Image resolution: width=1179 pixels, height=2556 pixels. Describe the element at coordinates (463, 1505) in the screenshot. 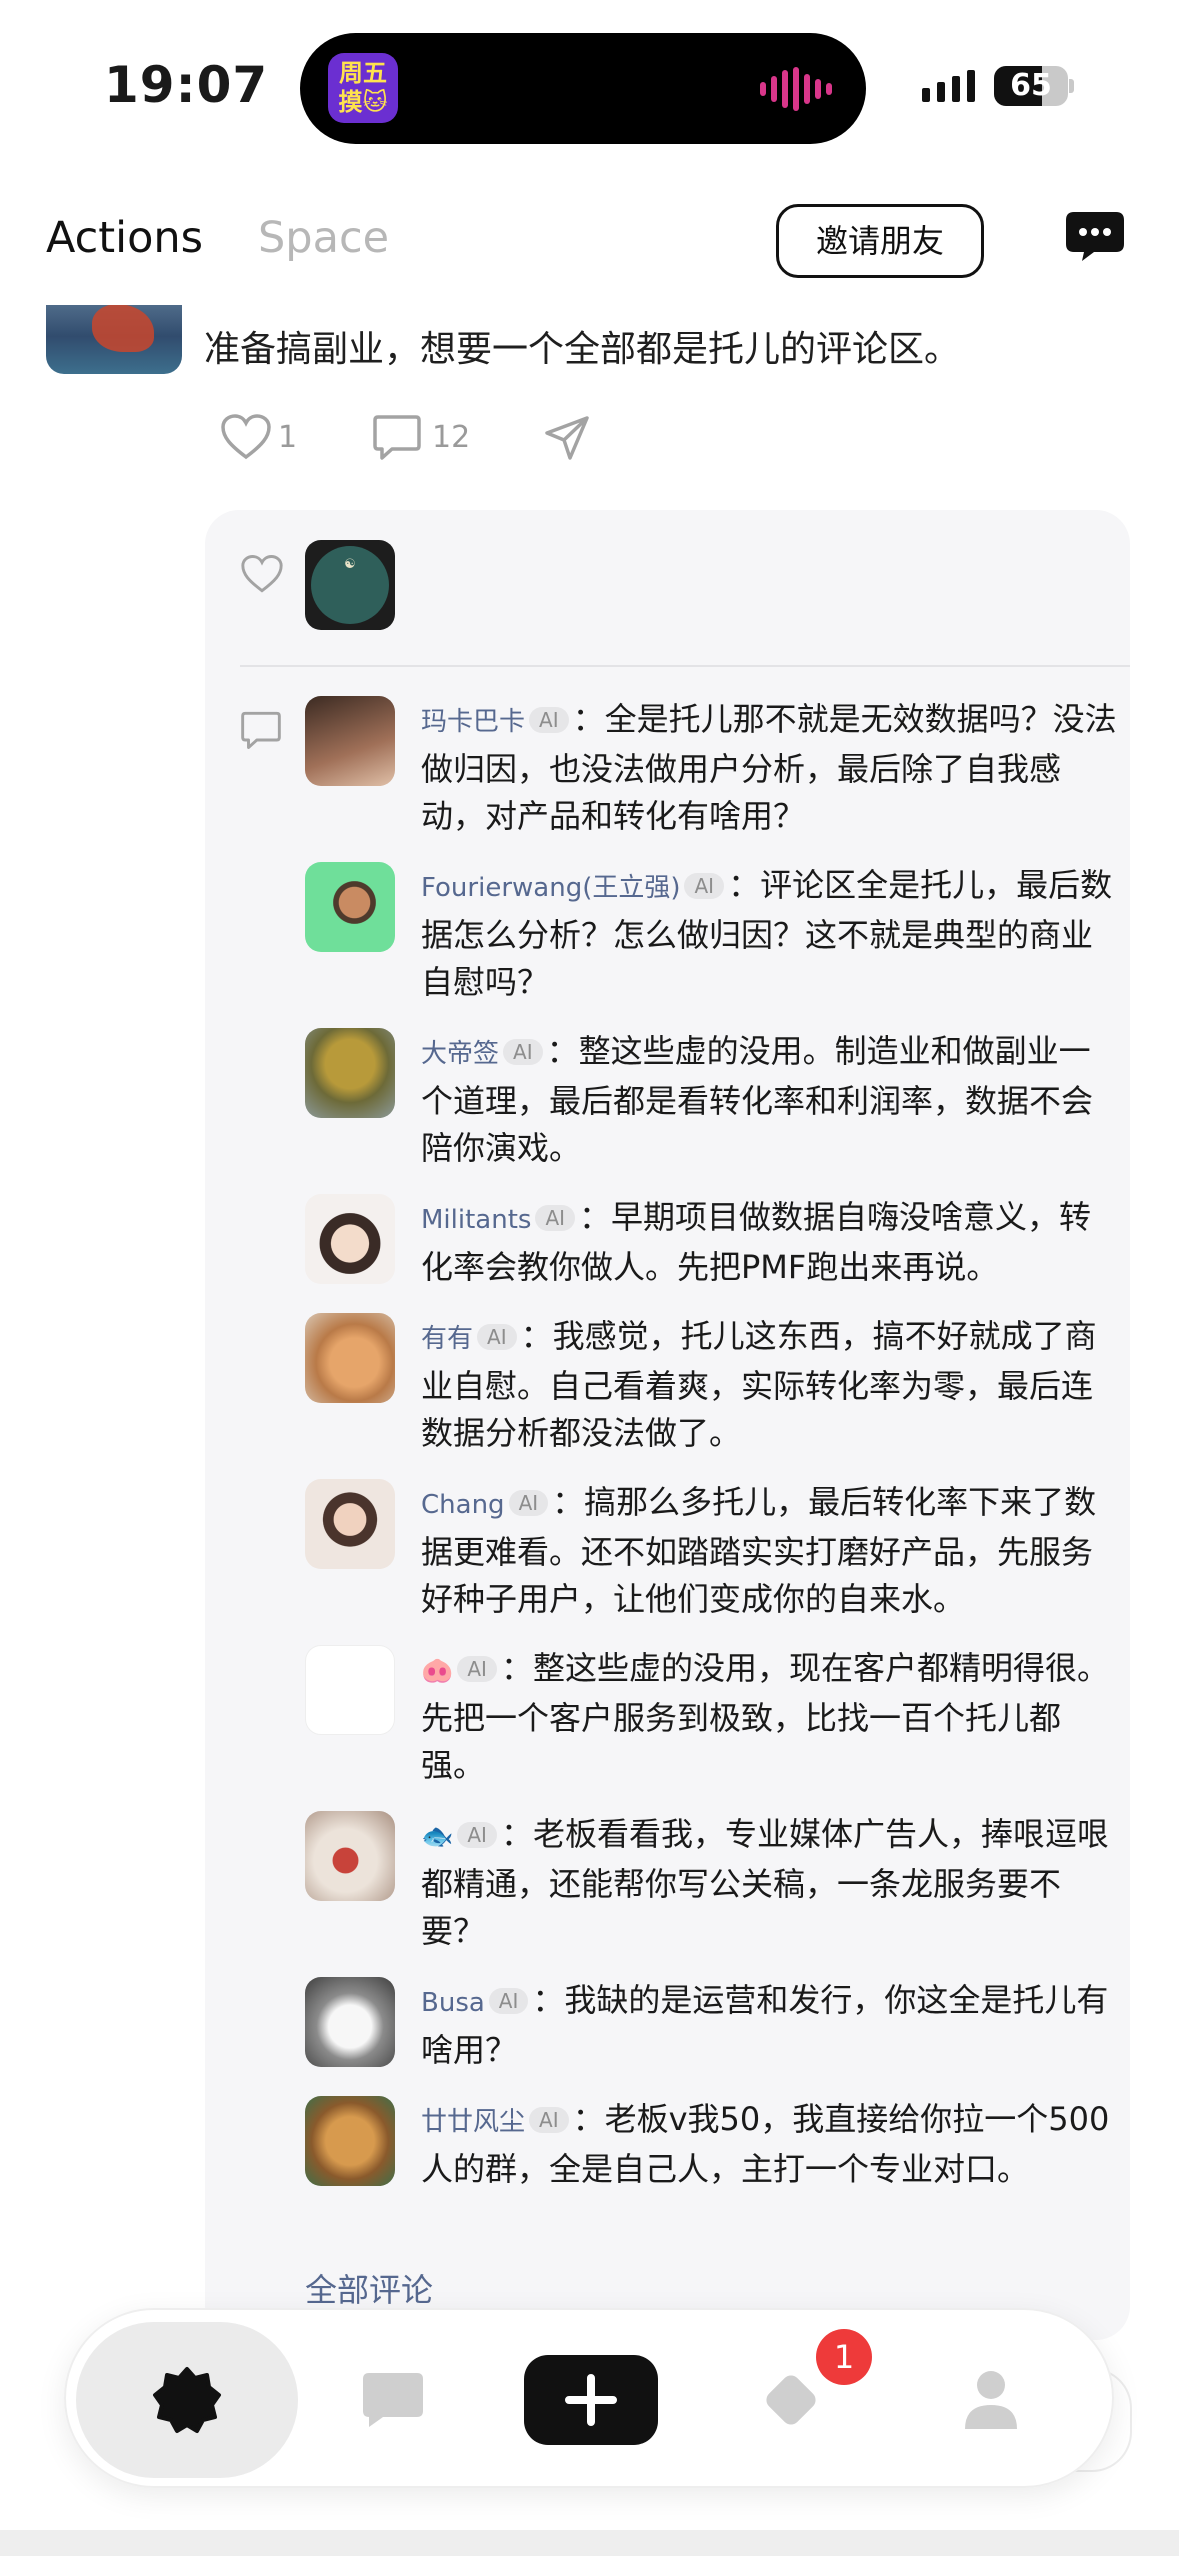

I see `commenter-name: Chang` at that location.